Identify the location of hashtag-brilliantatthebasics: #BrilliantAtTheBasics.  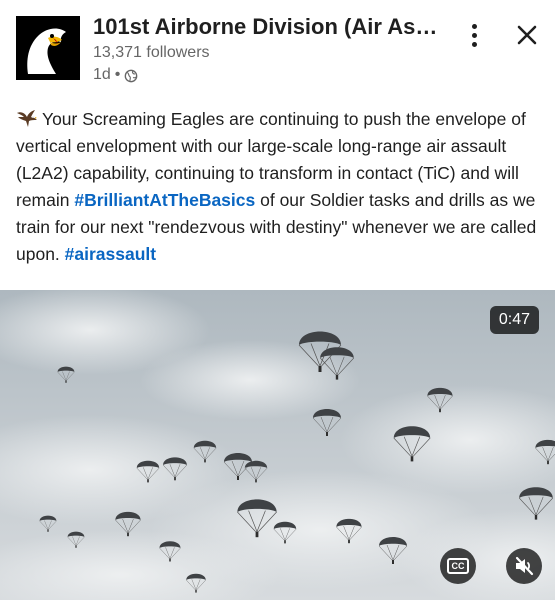
(164, 200).